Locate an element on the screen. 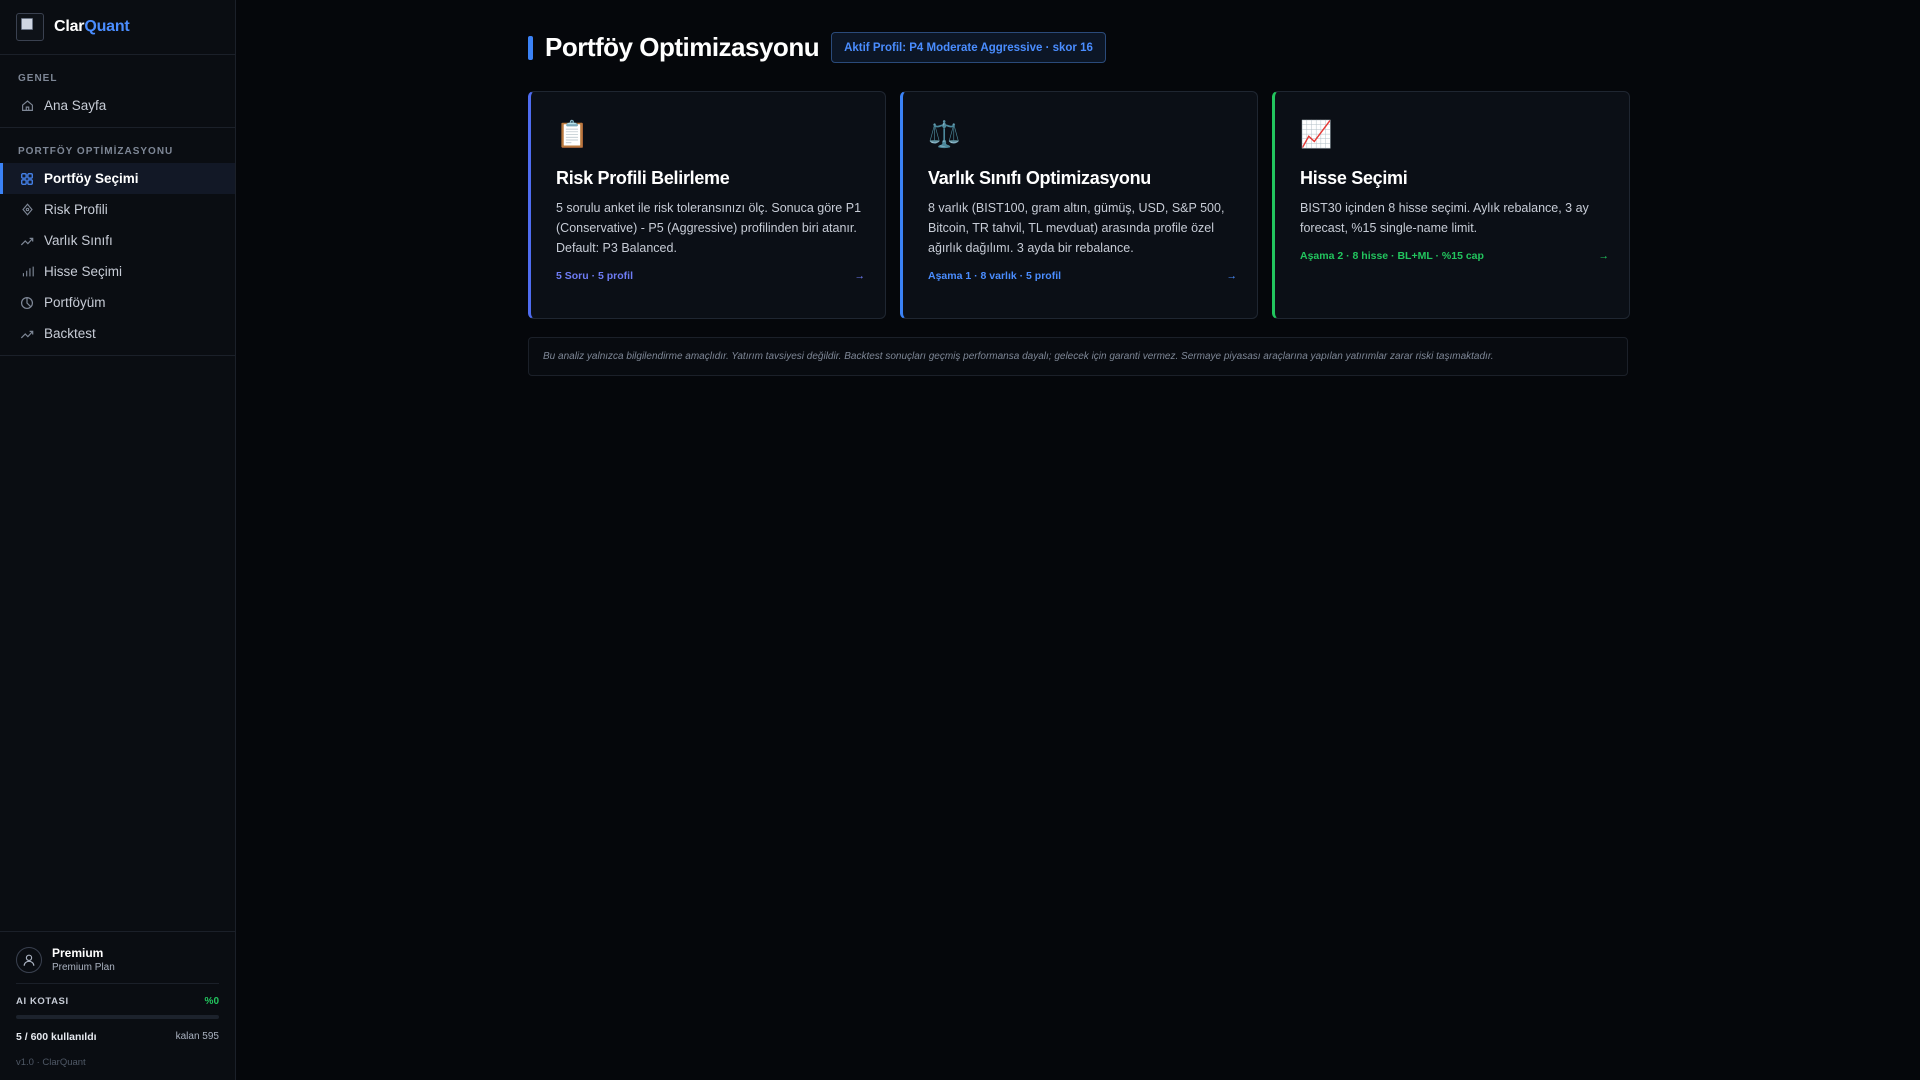  quota-remaining: kalan 595 is located at coordinates (197, 1036).